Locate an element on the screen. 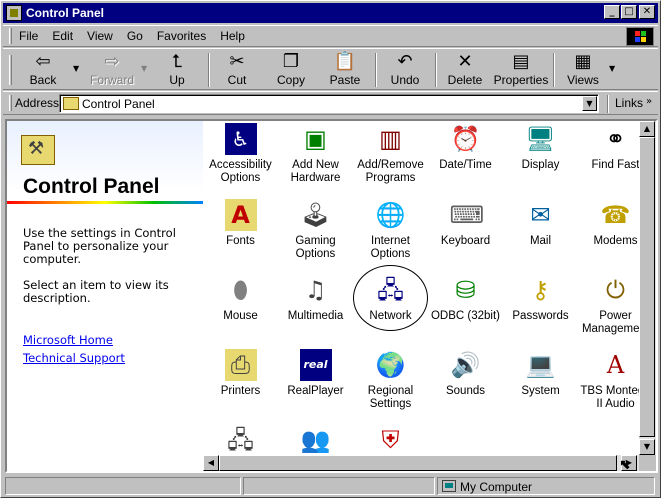 This screenshot has height=498, width=661. address-value: Control Panel is located at coordinates (118, 104).